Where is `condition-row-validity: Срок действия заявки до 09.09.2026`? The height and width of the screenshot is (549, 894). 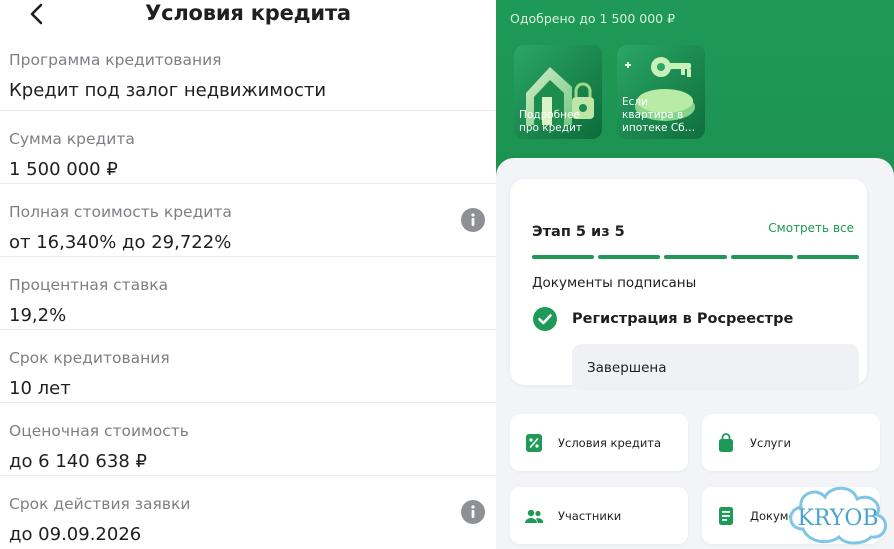
condition-row-validity: Срок действия заявки до 09.09.2026 is located at coordinates (248, 512).